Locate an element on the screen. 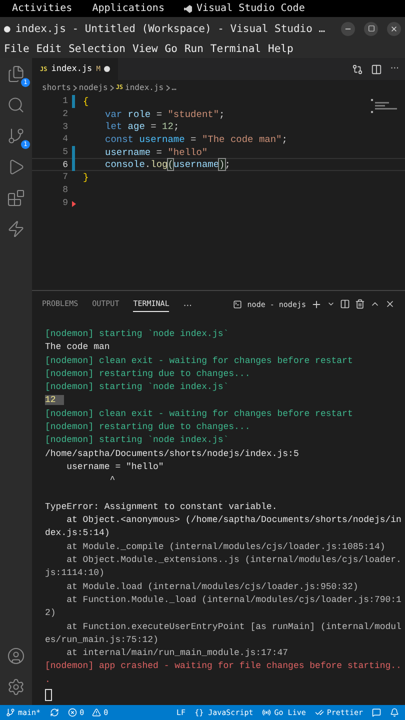 The width and height of the screenshot is (405, 720). close-button is located at coordinates (394, 29).